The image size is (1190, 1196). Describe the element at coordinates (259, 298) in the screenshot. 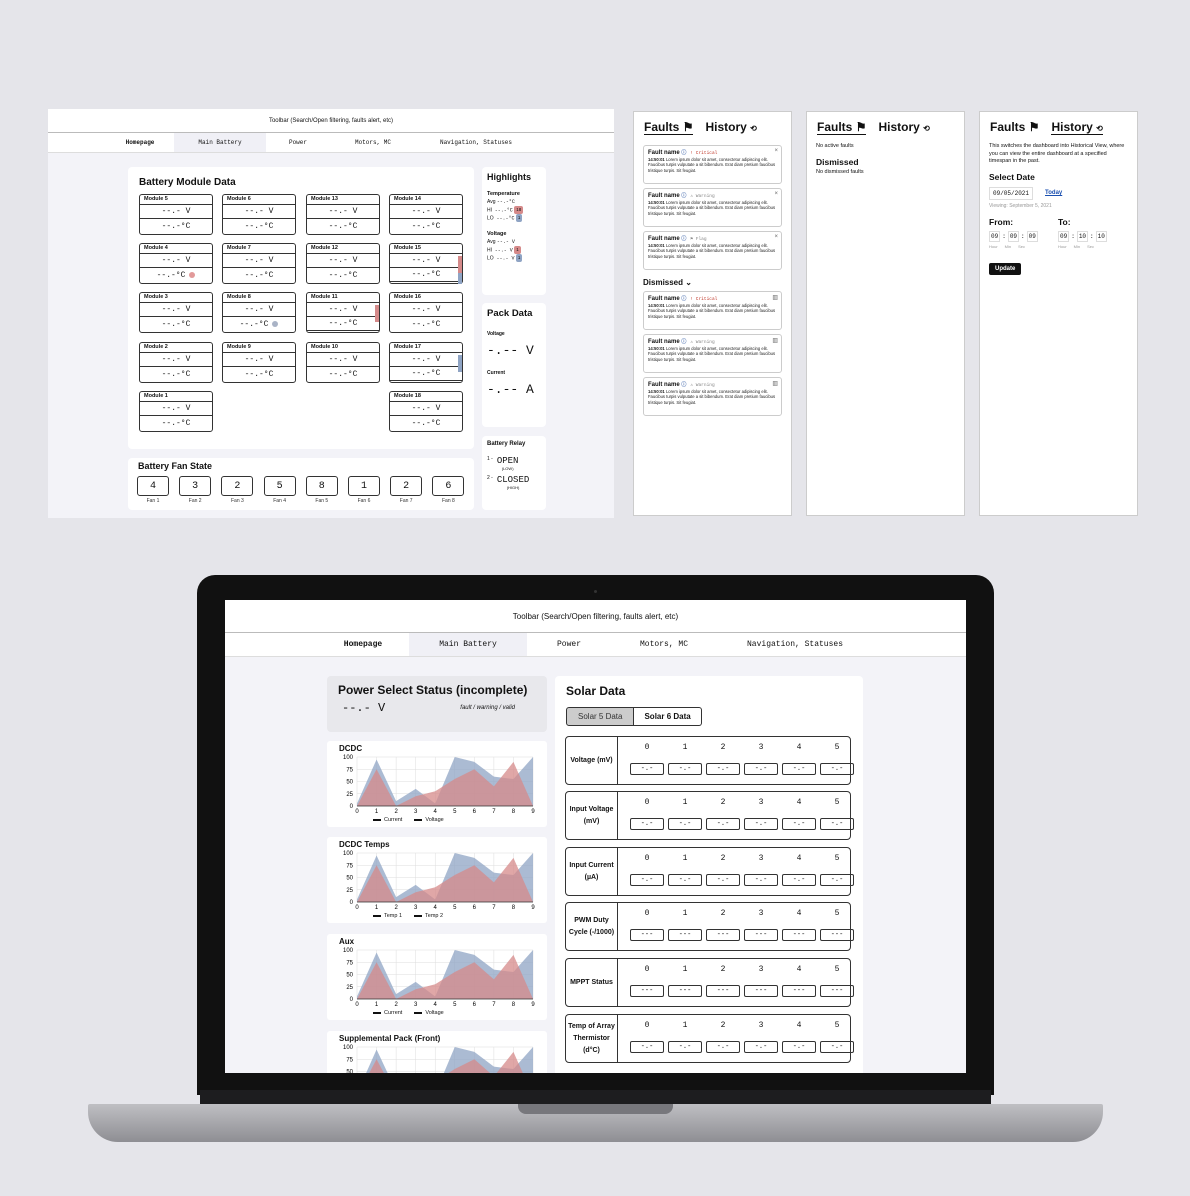

I see `module-name: Module 8` at that location.